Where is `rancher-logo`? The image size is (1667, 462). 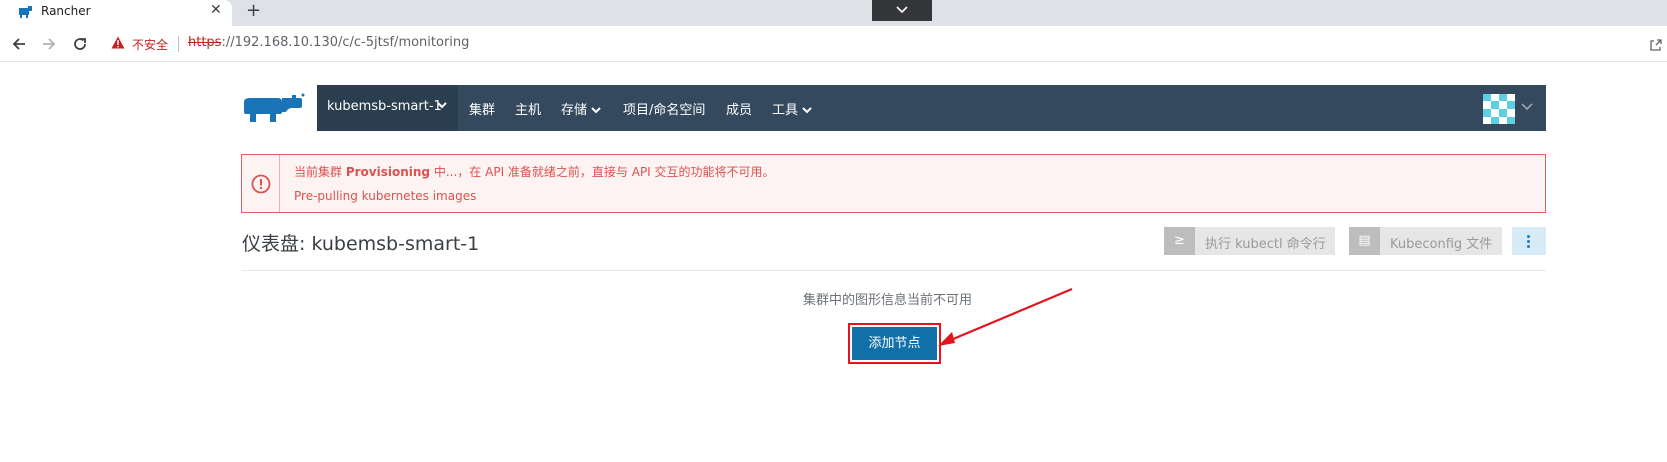
rancher-logo is located at coordinates (279, 108).